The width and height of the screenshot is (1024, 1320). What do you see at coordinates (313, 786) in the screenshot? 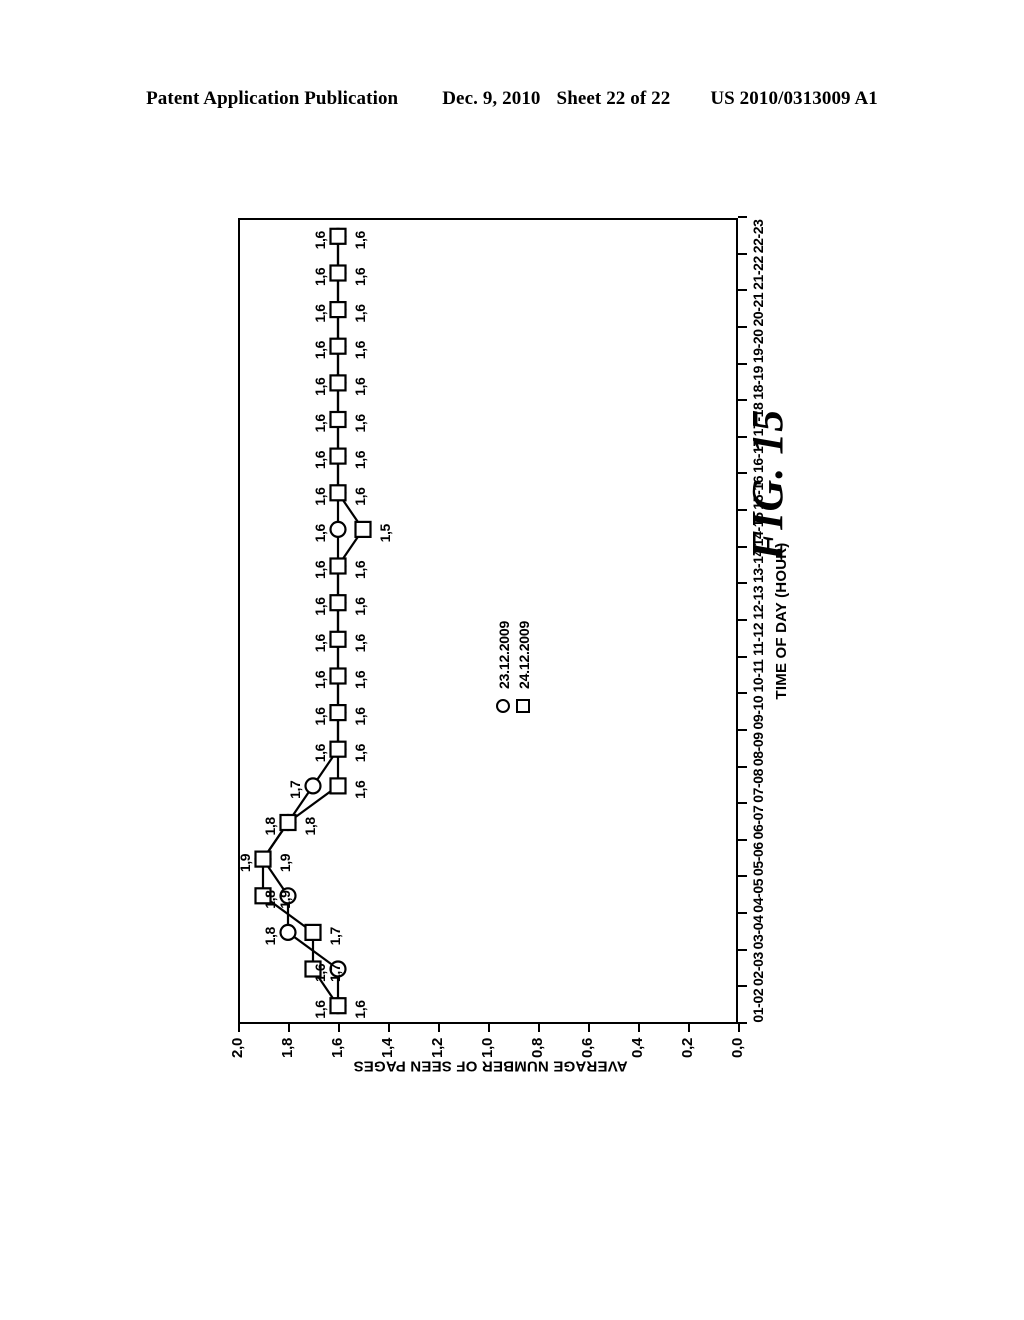
I see `data-point-circle` at bounding box center [313, 786].